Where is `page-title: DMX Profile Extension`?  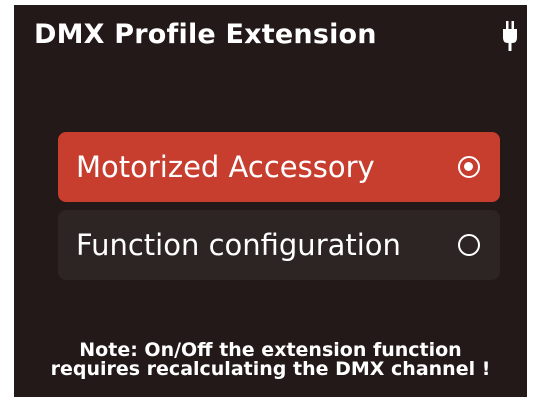 page-title: DMX Profile Extension is located at coordinates (205, 34).